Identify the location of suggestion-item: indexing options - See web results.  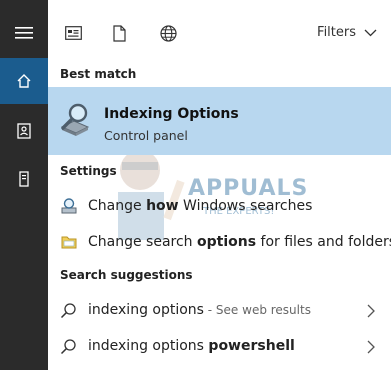
(219, 310).